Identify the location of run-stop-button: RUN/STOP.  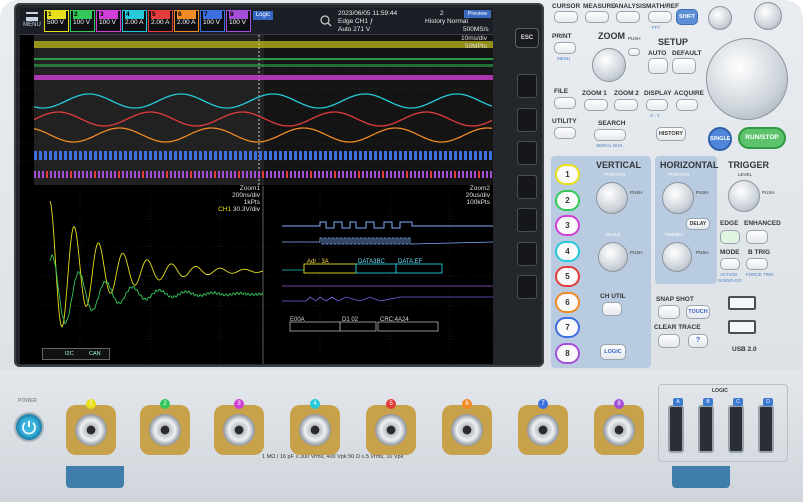
(762, 138).